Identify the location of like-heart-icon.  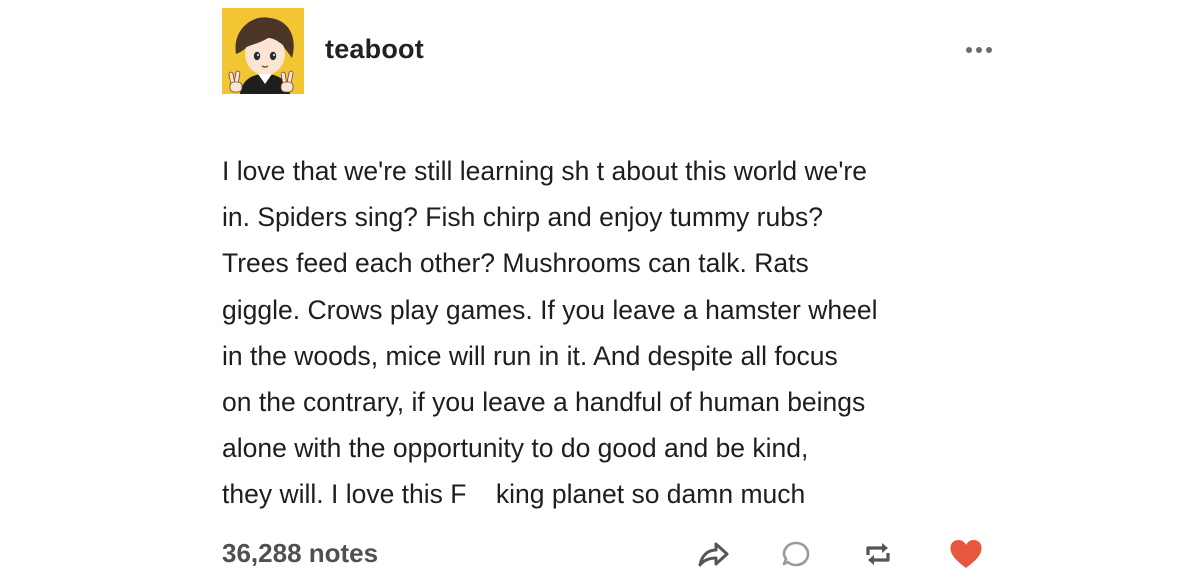
(966, 554).